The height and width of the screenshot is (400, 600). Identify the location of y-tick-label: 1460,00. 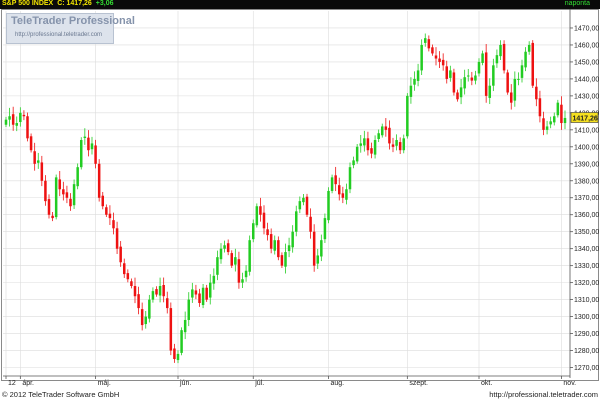
(586, 45).